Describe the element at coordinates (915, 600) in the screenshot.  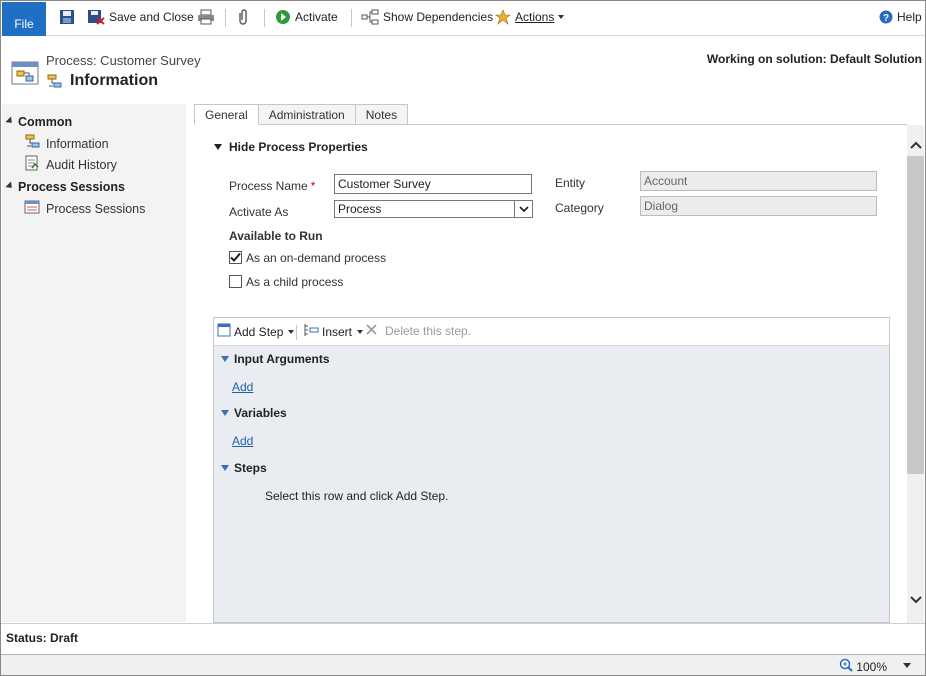
I see `scroll-down-icon` at that location.